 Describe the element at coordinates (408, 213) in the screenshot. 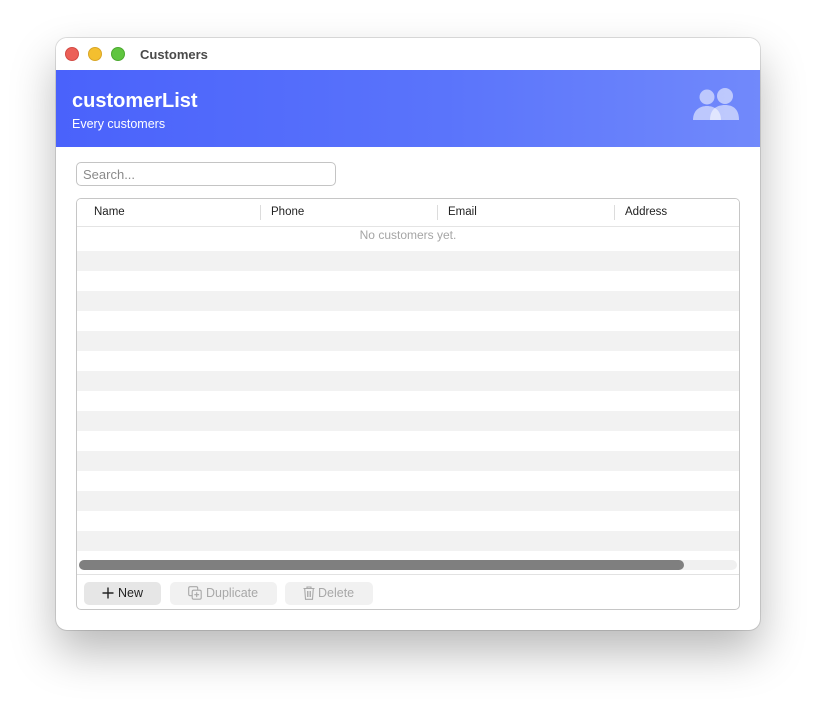

I see `table-header: Name Phone Email Address` at that location.